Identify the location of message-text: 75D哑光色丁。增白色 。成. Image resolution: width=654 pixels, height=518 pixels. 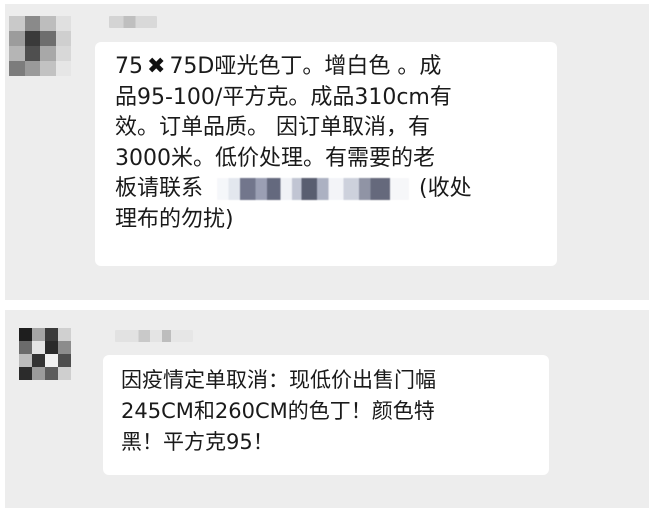
(305, 66).